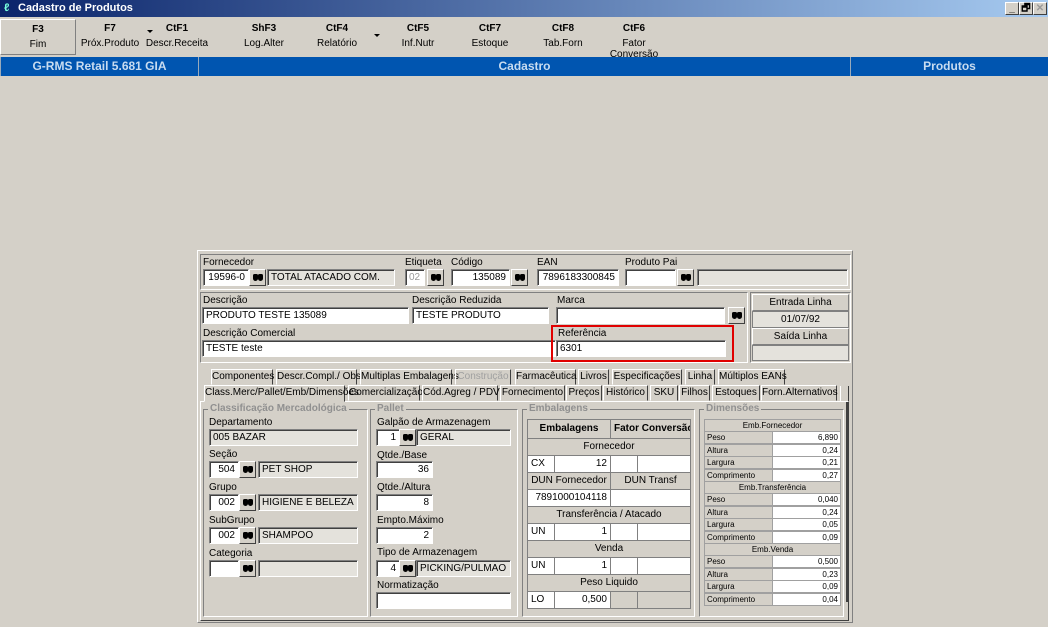 The image size is (1048, 627). I want to click on restore-button: 🗗, so click(1026, 8).